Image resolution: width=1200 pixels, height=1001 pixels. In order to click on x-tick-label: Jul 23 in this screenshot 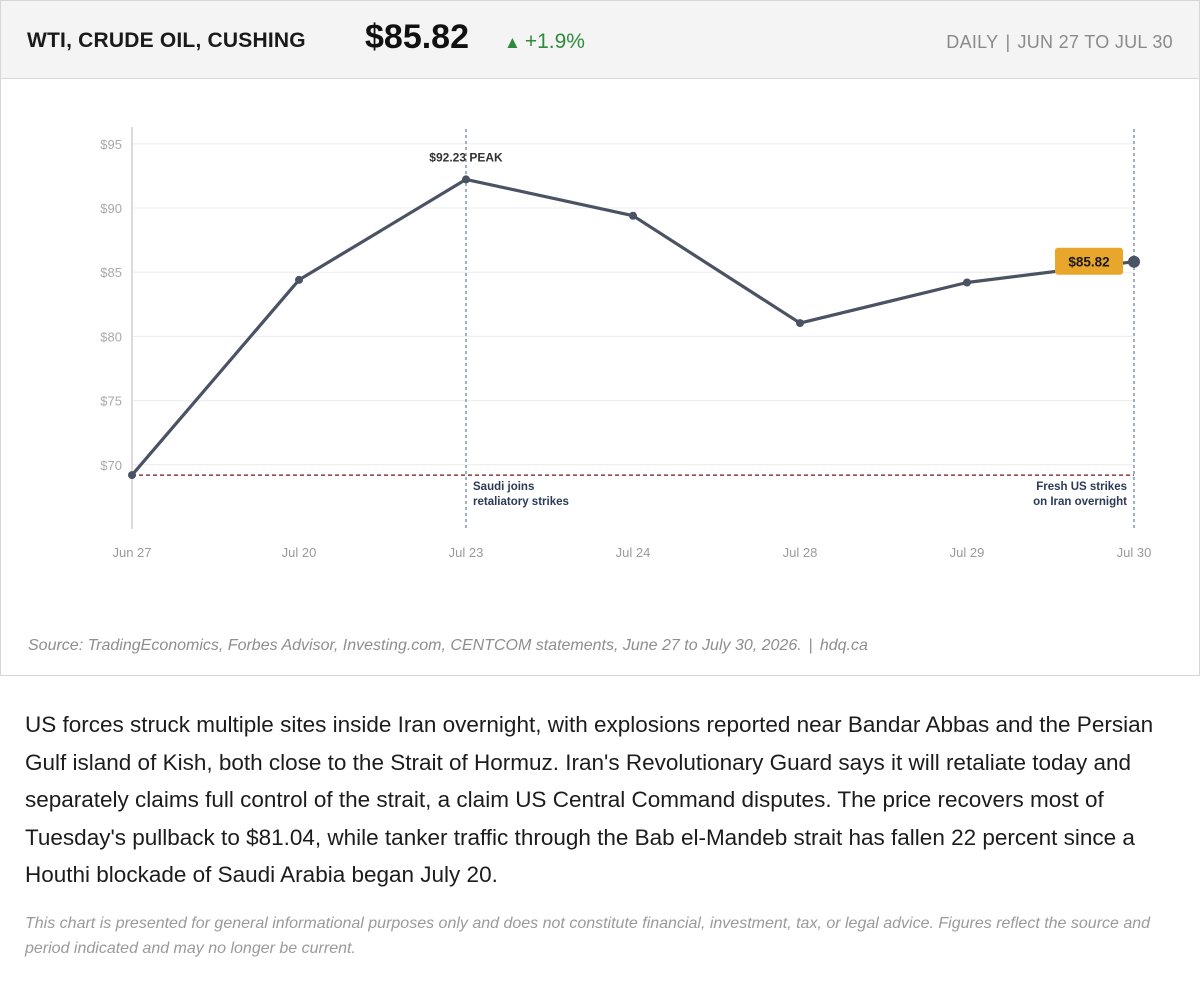, I will do `click(466, 552)`.